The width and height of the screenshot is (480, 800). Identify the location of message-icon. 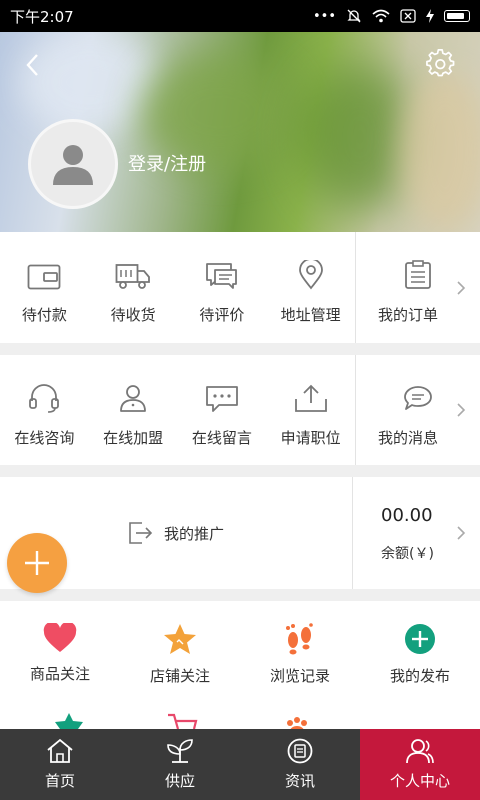
(221, 399).